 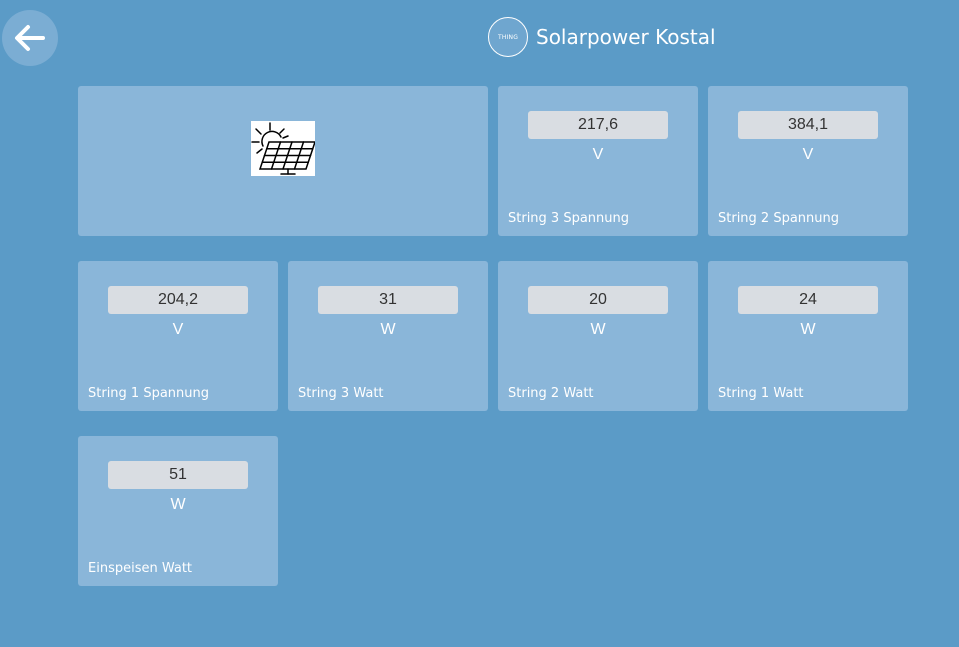 I want to click on tile-string1-spannung: 204,2 V String 1 Spannung, so click(x=178, y=336).